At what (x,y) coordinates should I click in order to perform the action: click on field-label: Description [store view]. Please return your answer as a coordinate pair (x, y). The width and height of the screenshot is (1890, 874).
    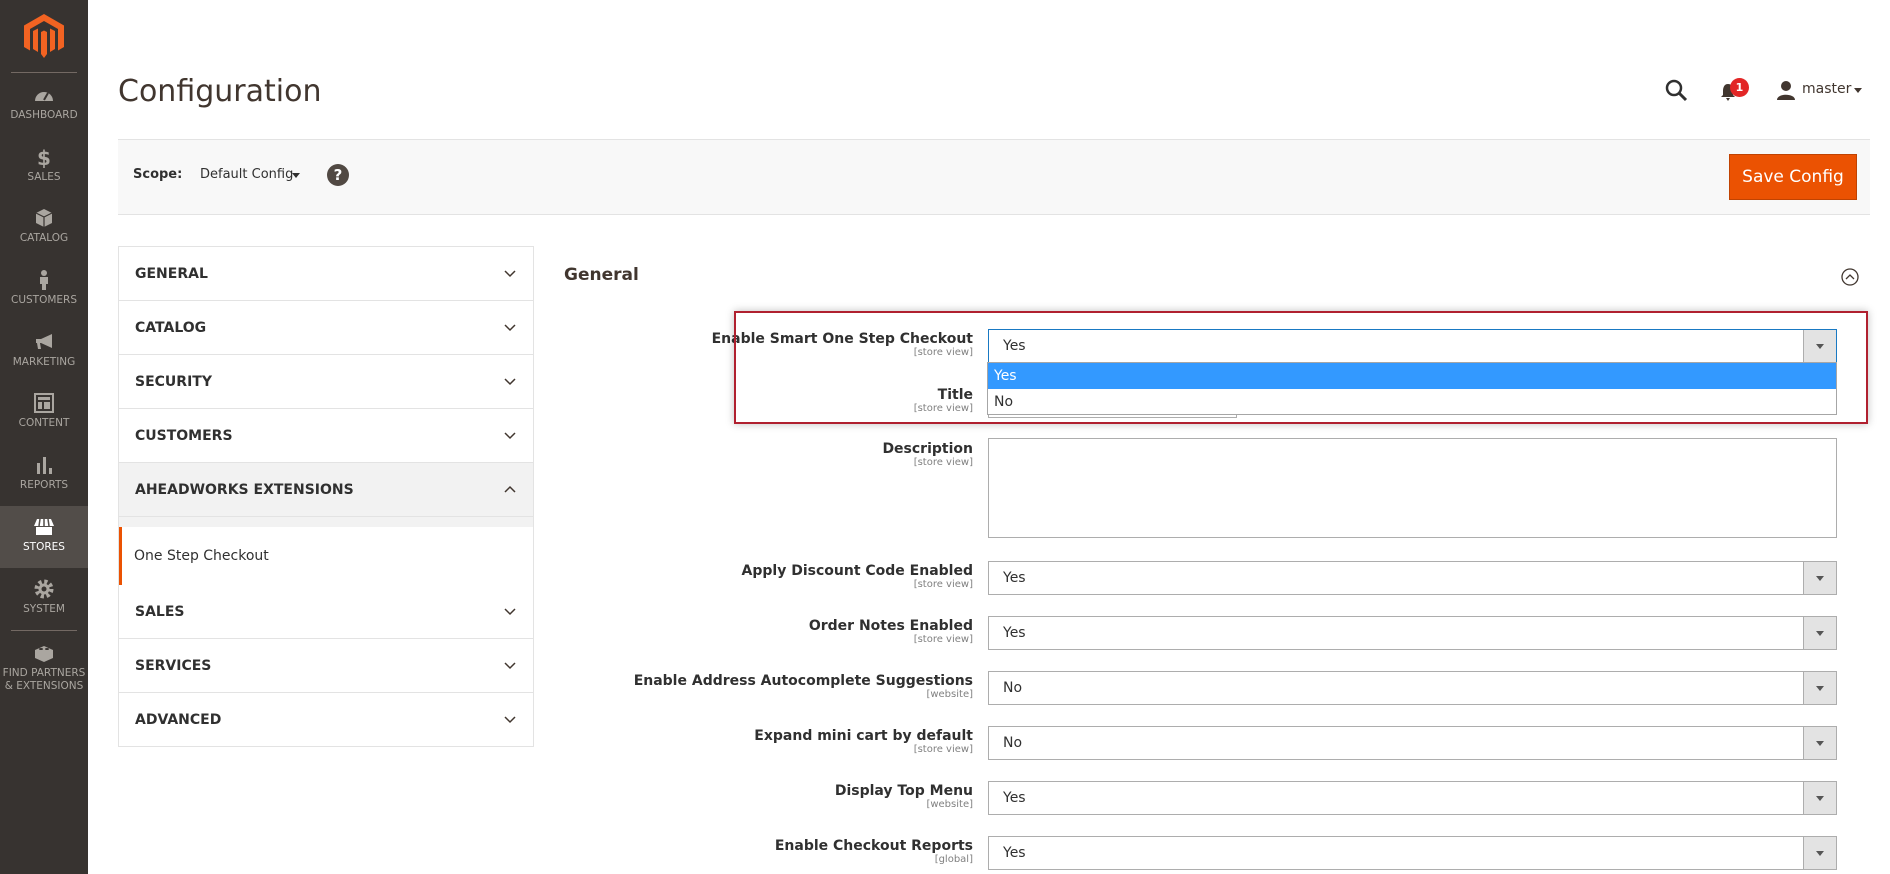
    Looking at the image, I should click on (927, 454).